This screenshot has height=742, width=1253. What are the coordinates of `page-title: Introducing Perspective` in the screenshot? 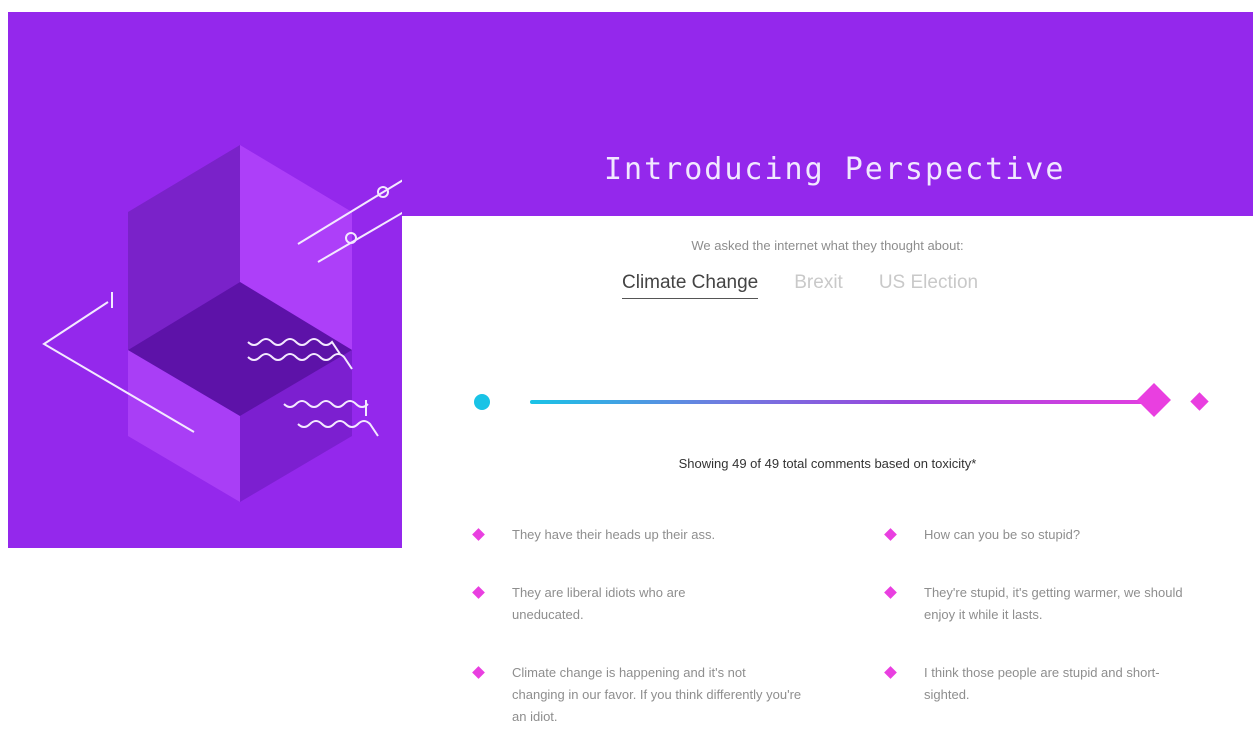 It's located at (835, 169).